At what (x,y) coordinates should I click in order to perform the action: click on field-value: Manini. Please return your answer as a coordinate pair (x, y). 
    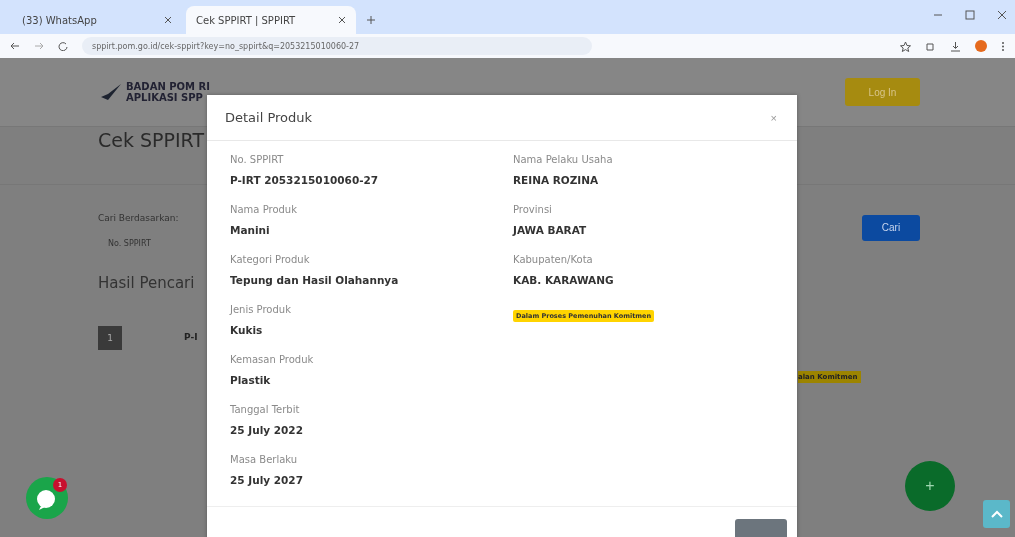
    Looking at the image, I should click on (250, 230).